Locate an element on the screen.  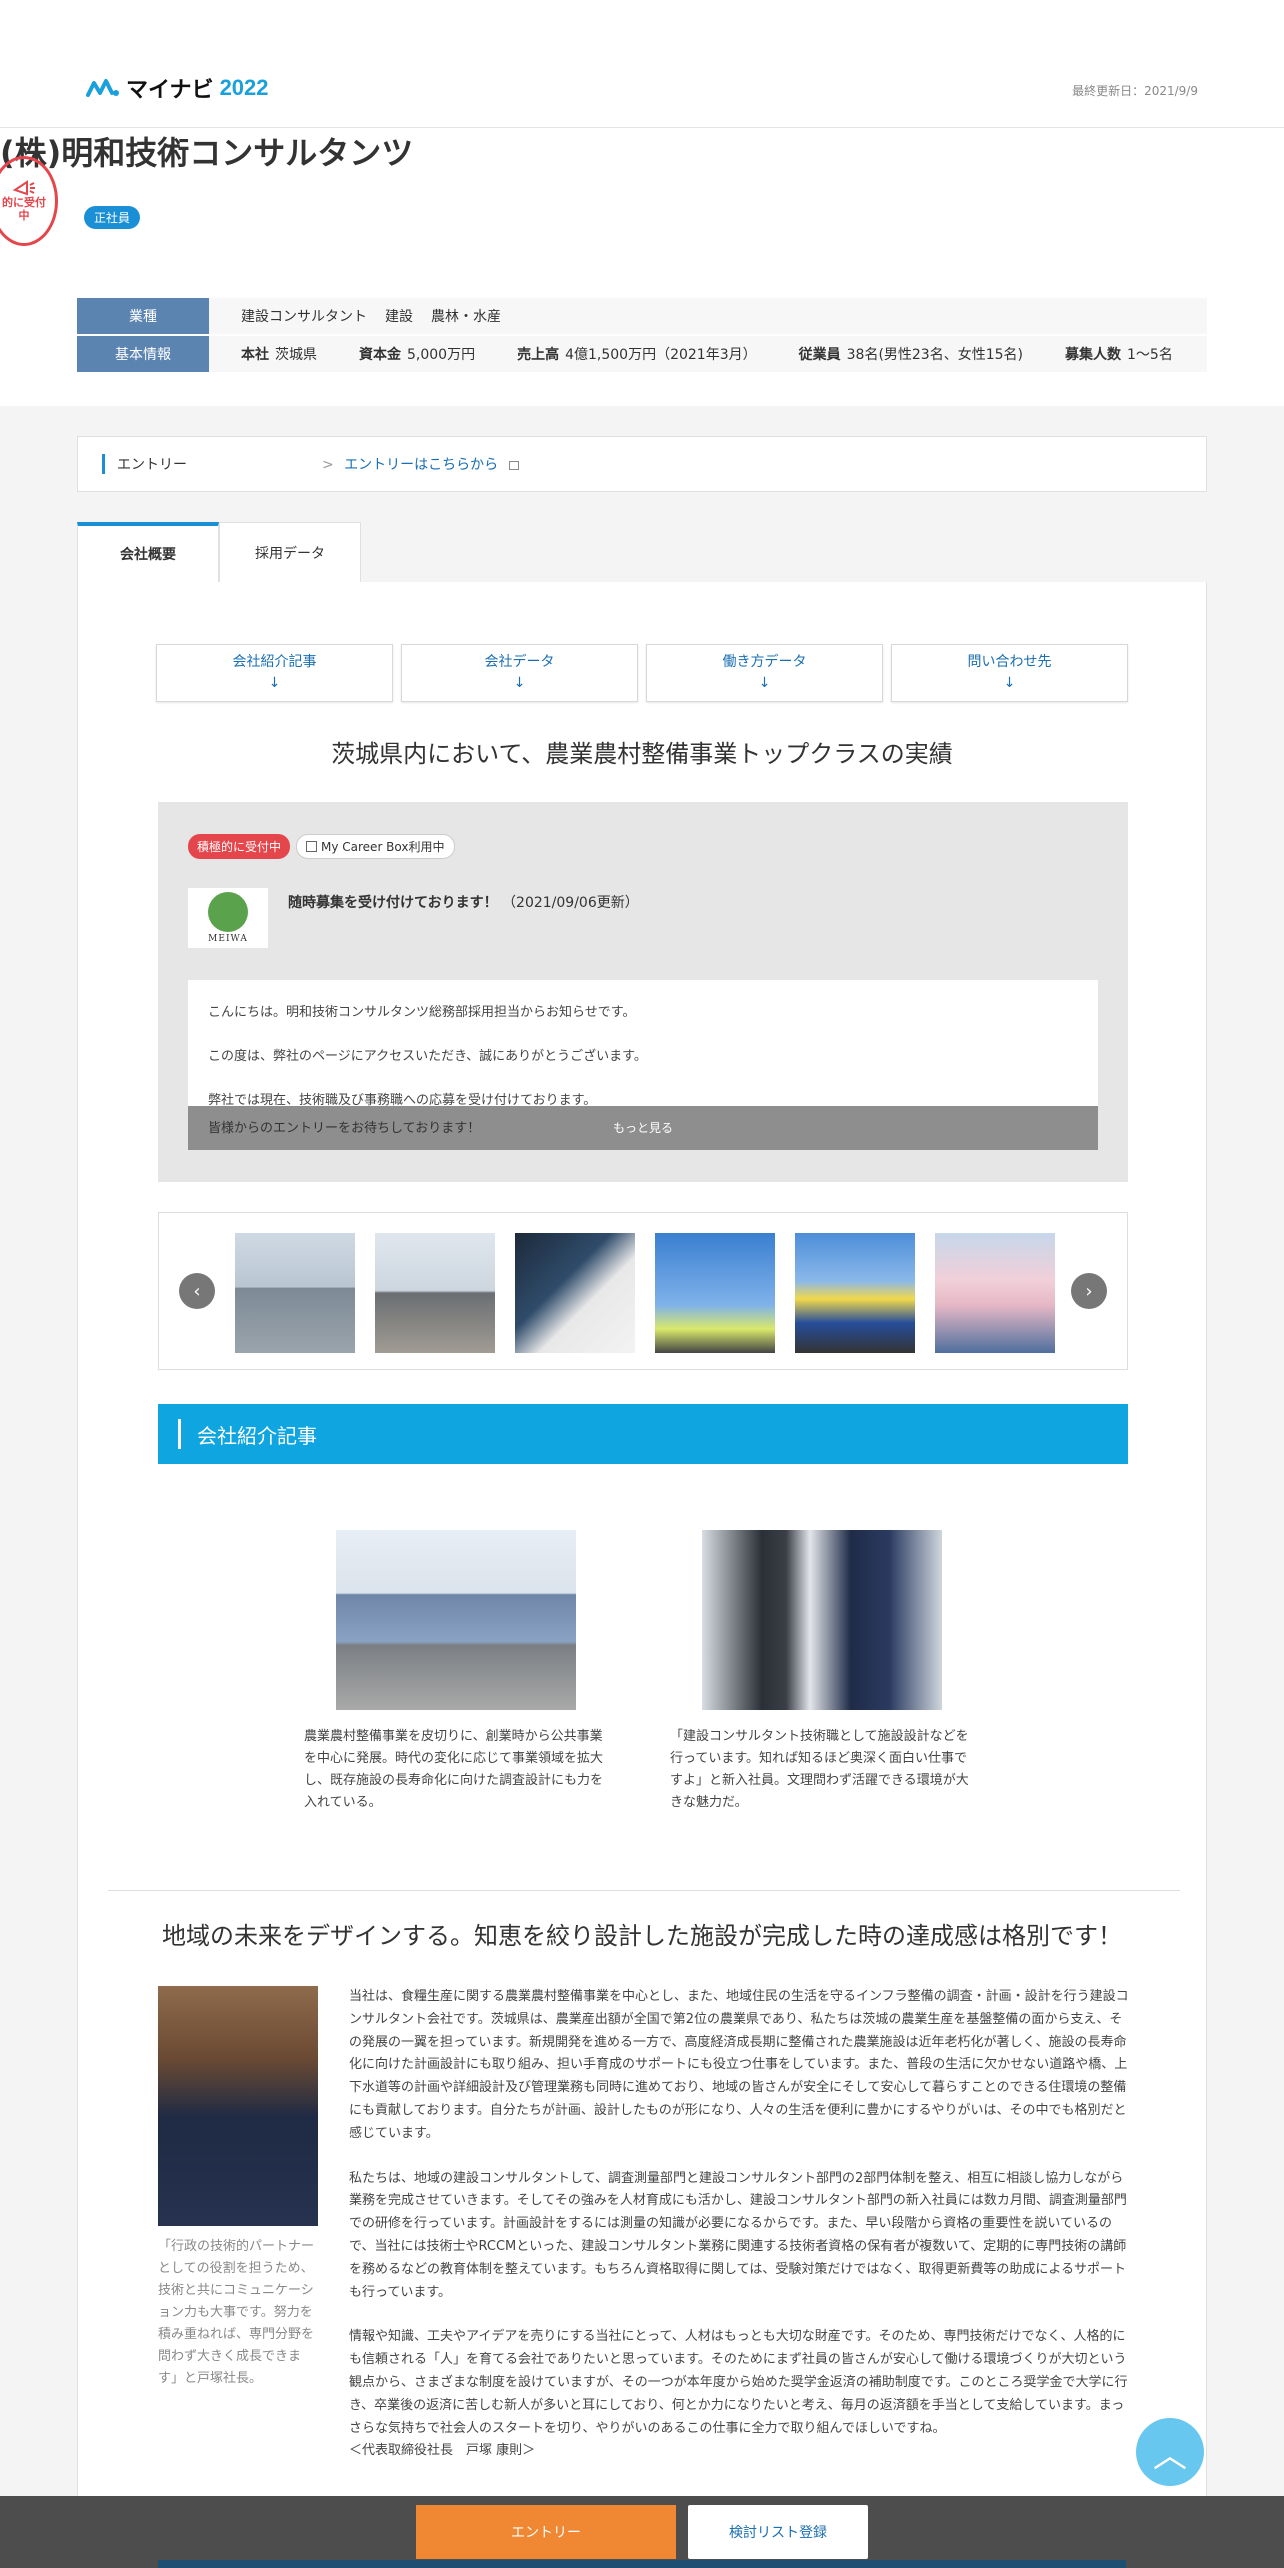
nav-label: 働き方データ is located at coordinates (764, 662).